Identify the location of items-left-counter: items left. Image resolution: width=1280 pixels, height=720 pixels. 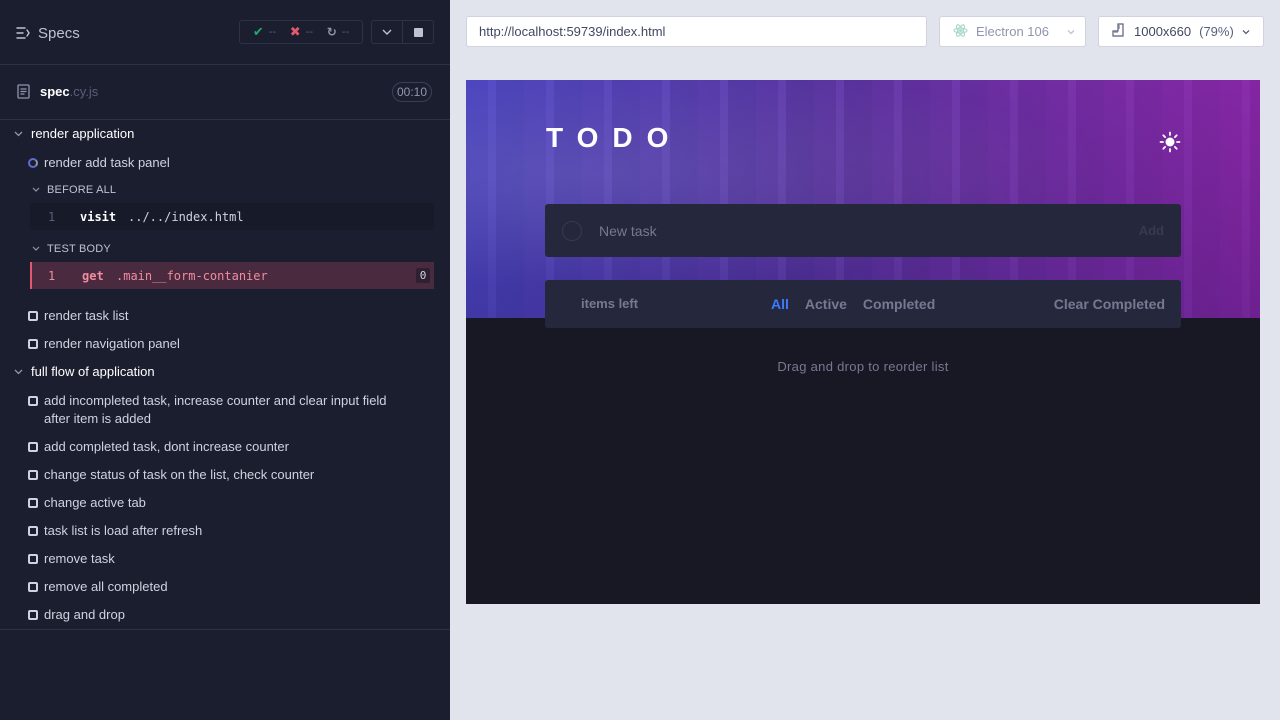
(610, 303).